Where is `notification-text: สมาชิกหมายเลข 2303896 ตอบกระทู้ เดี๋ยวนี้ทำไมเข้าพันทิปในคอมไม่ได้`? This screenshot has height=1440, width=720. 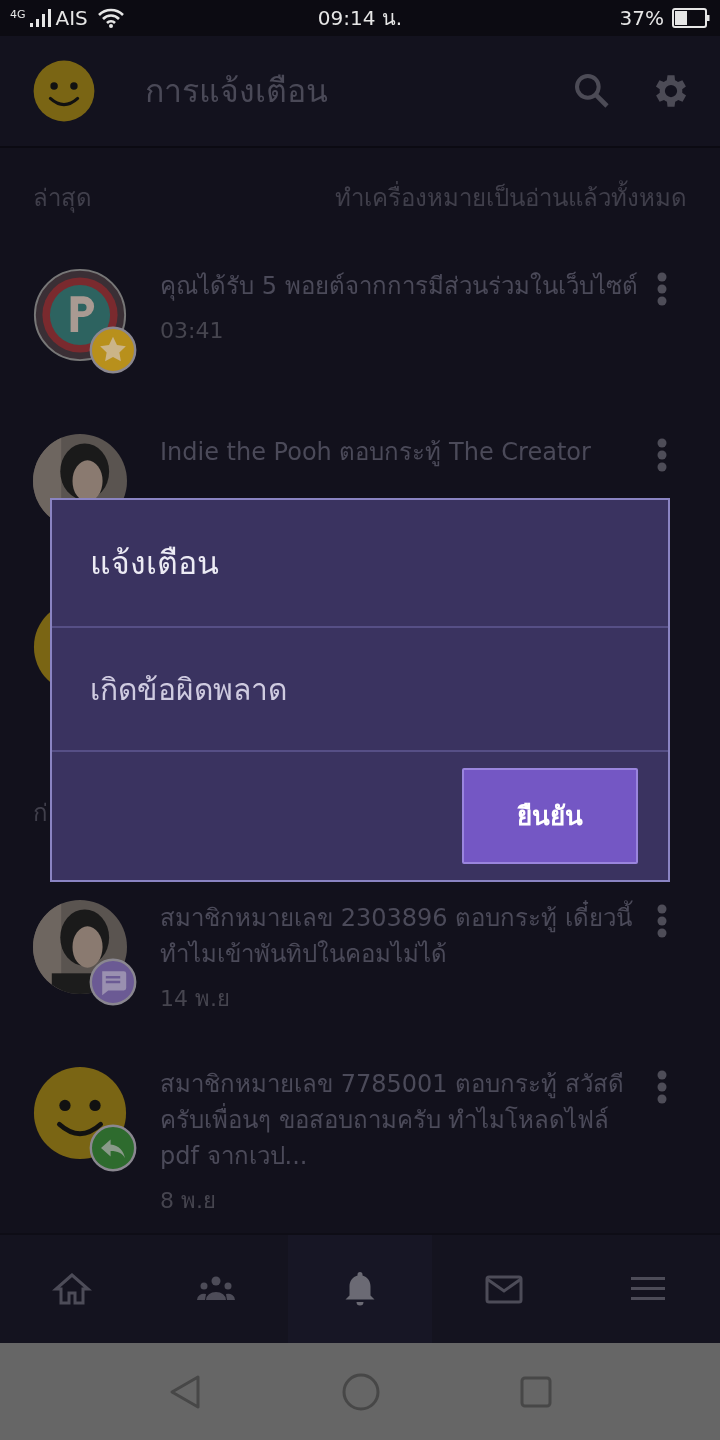
notification-text: สมาชิกหมายเลข 2303896 ตอบกระทู้ เดี๋ยวนี้ทำไมเข้าพันทิปในคอมไม่ได้ is located at coordinates (405, 936).